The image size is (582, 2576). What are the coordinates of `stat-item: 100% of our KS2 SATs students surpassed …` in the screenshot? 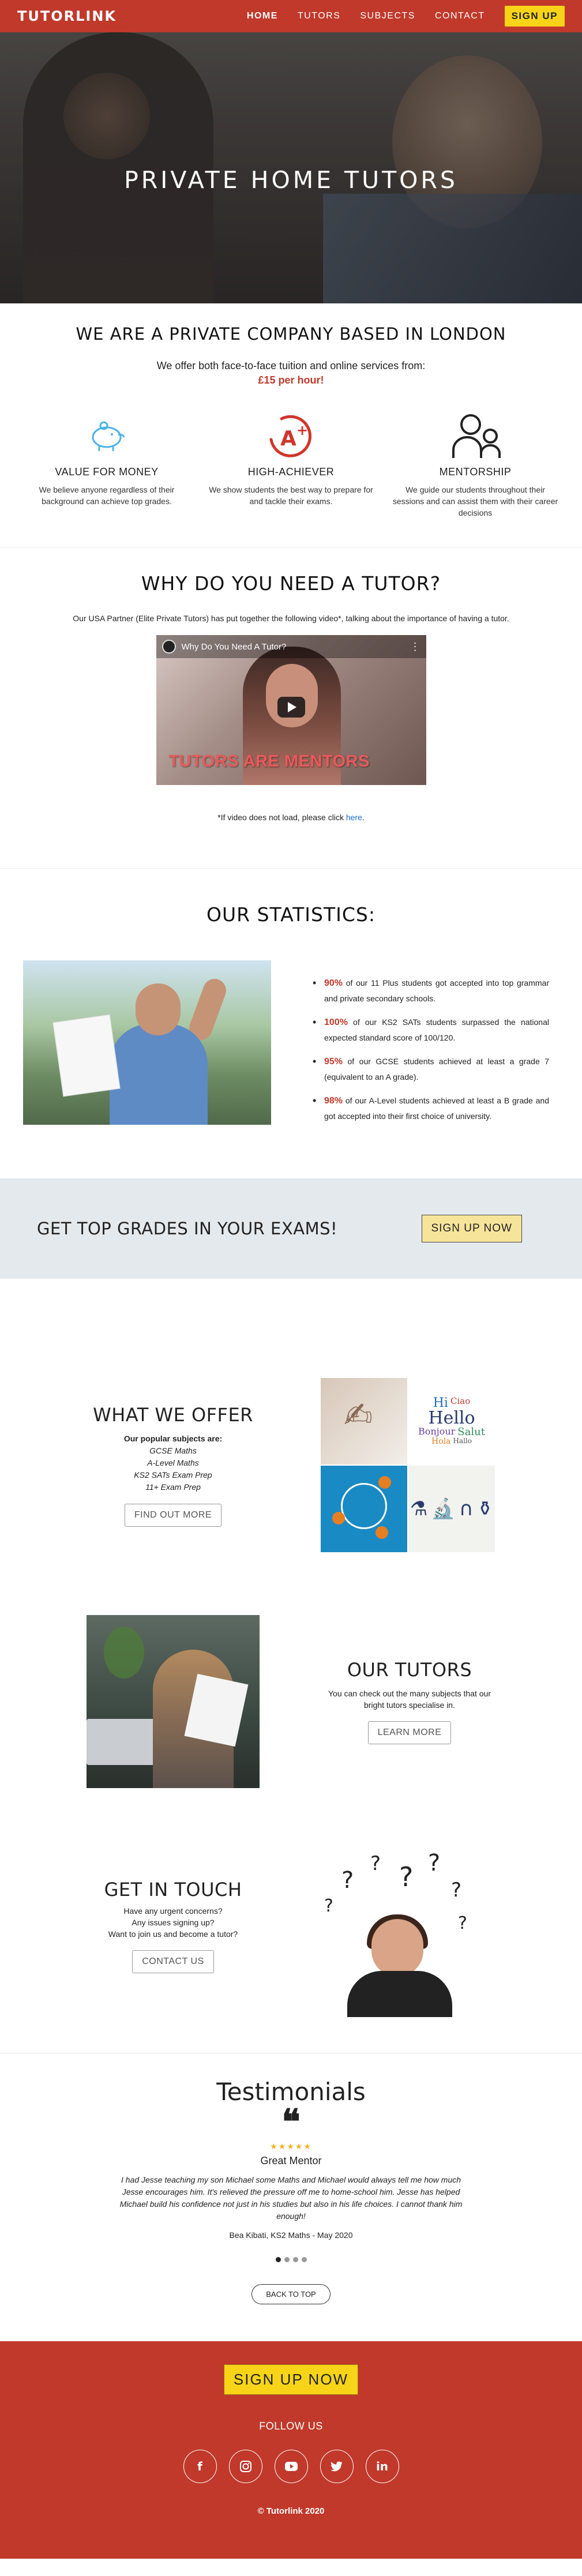 It's located at (431, 1030).